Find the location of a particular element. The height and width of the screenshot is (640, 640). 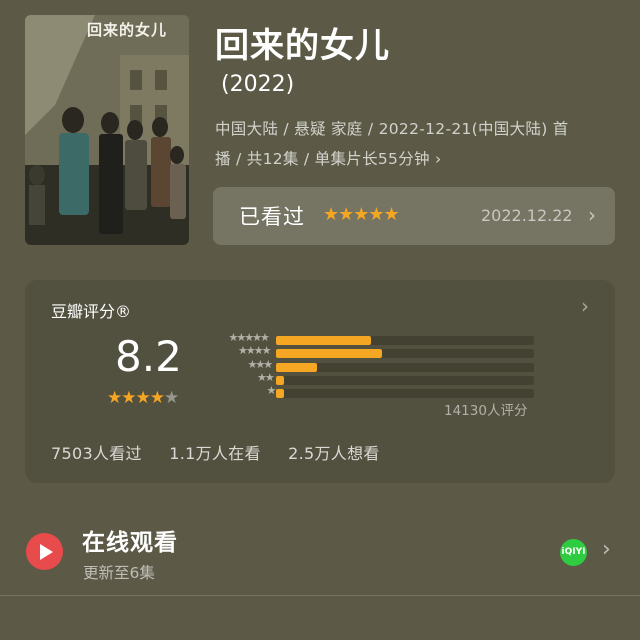

movie-year: (2022) is located at coordinates (258, 84).